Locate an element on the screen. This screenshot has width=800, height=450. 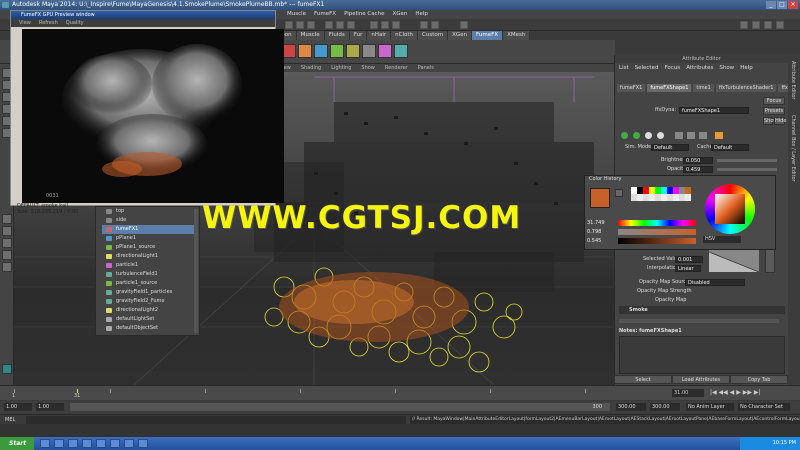
fumefx-gravity-icon is located at coordinates (353, 51).